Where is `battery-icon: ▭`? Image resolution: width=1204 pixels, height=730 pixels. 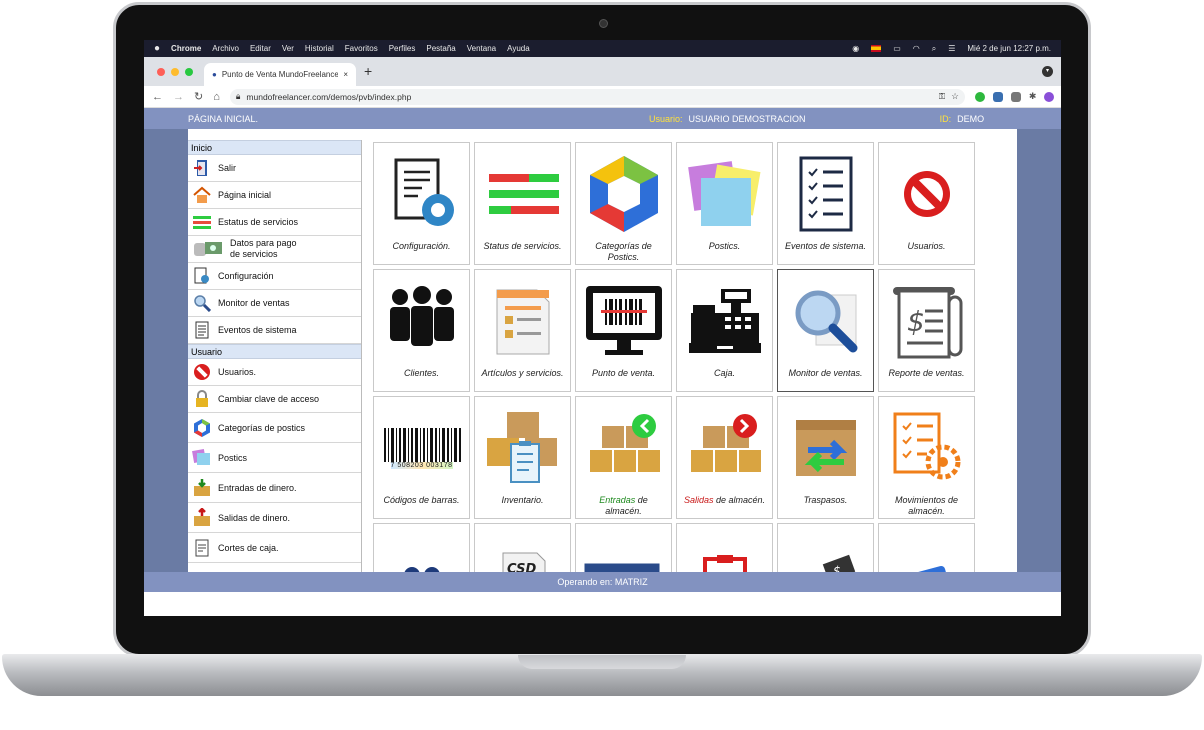
battery-icon: ▭ is located at coordinates (897, 48).